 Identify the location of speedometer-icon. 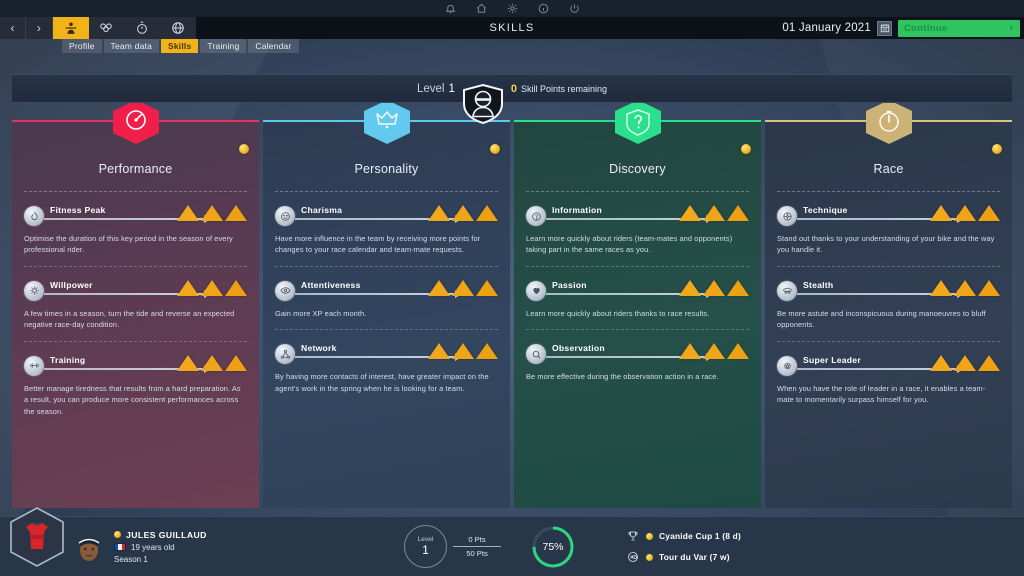
(136, 122).